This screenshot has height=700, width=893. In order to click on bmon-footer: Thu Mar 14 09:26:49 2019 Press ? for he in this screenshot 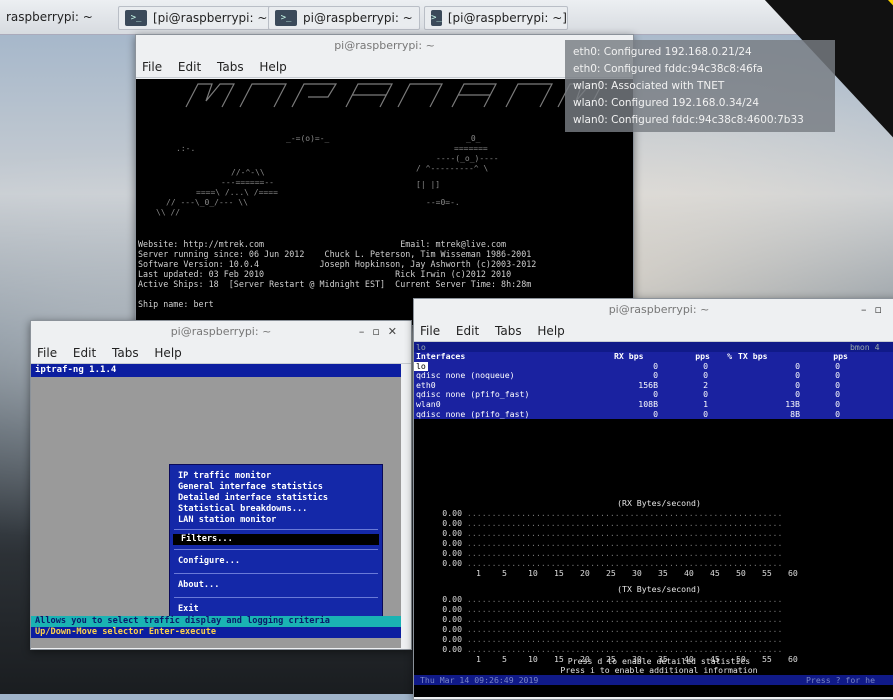, I will do `click(653, 680)`.